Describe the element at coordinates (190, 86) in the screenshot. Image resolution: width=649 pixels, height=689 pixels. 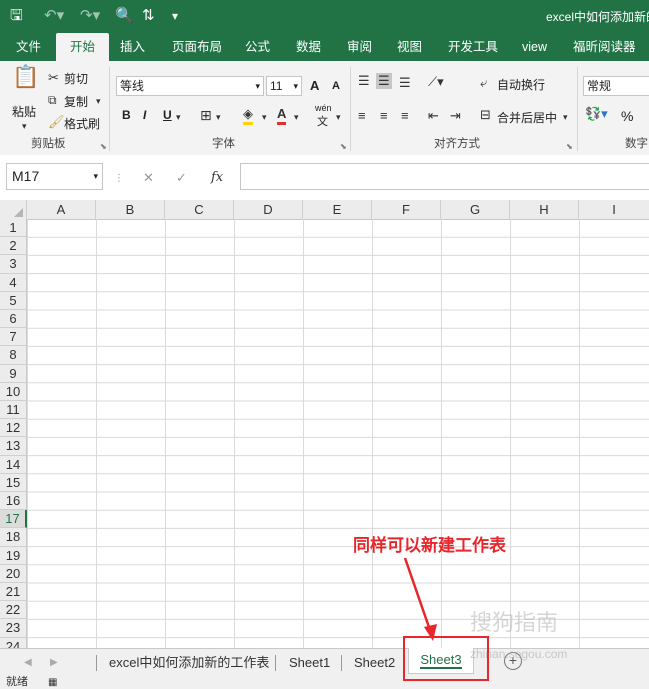
I see `font-name-box: 等线 ▾` at that location.